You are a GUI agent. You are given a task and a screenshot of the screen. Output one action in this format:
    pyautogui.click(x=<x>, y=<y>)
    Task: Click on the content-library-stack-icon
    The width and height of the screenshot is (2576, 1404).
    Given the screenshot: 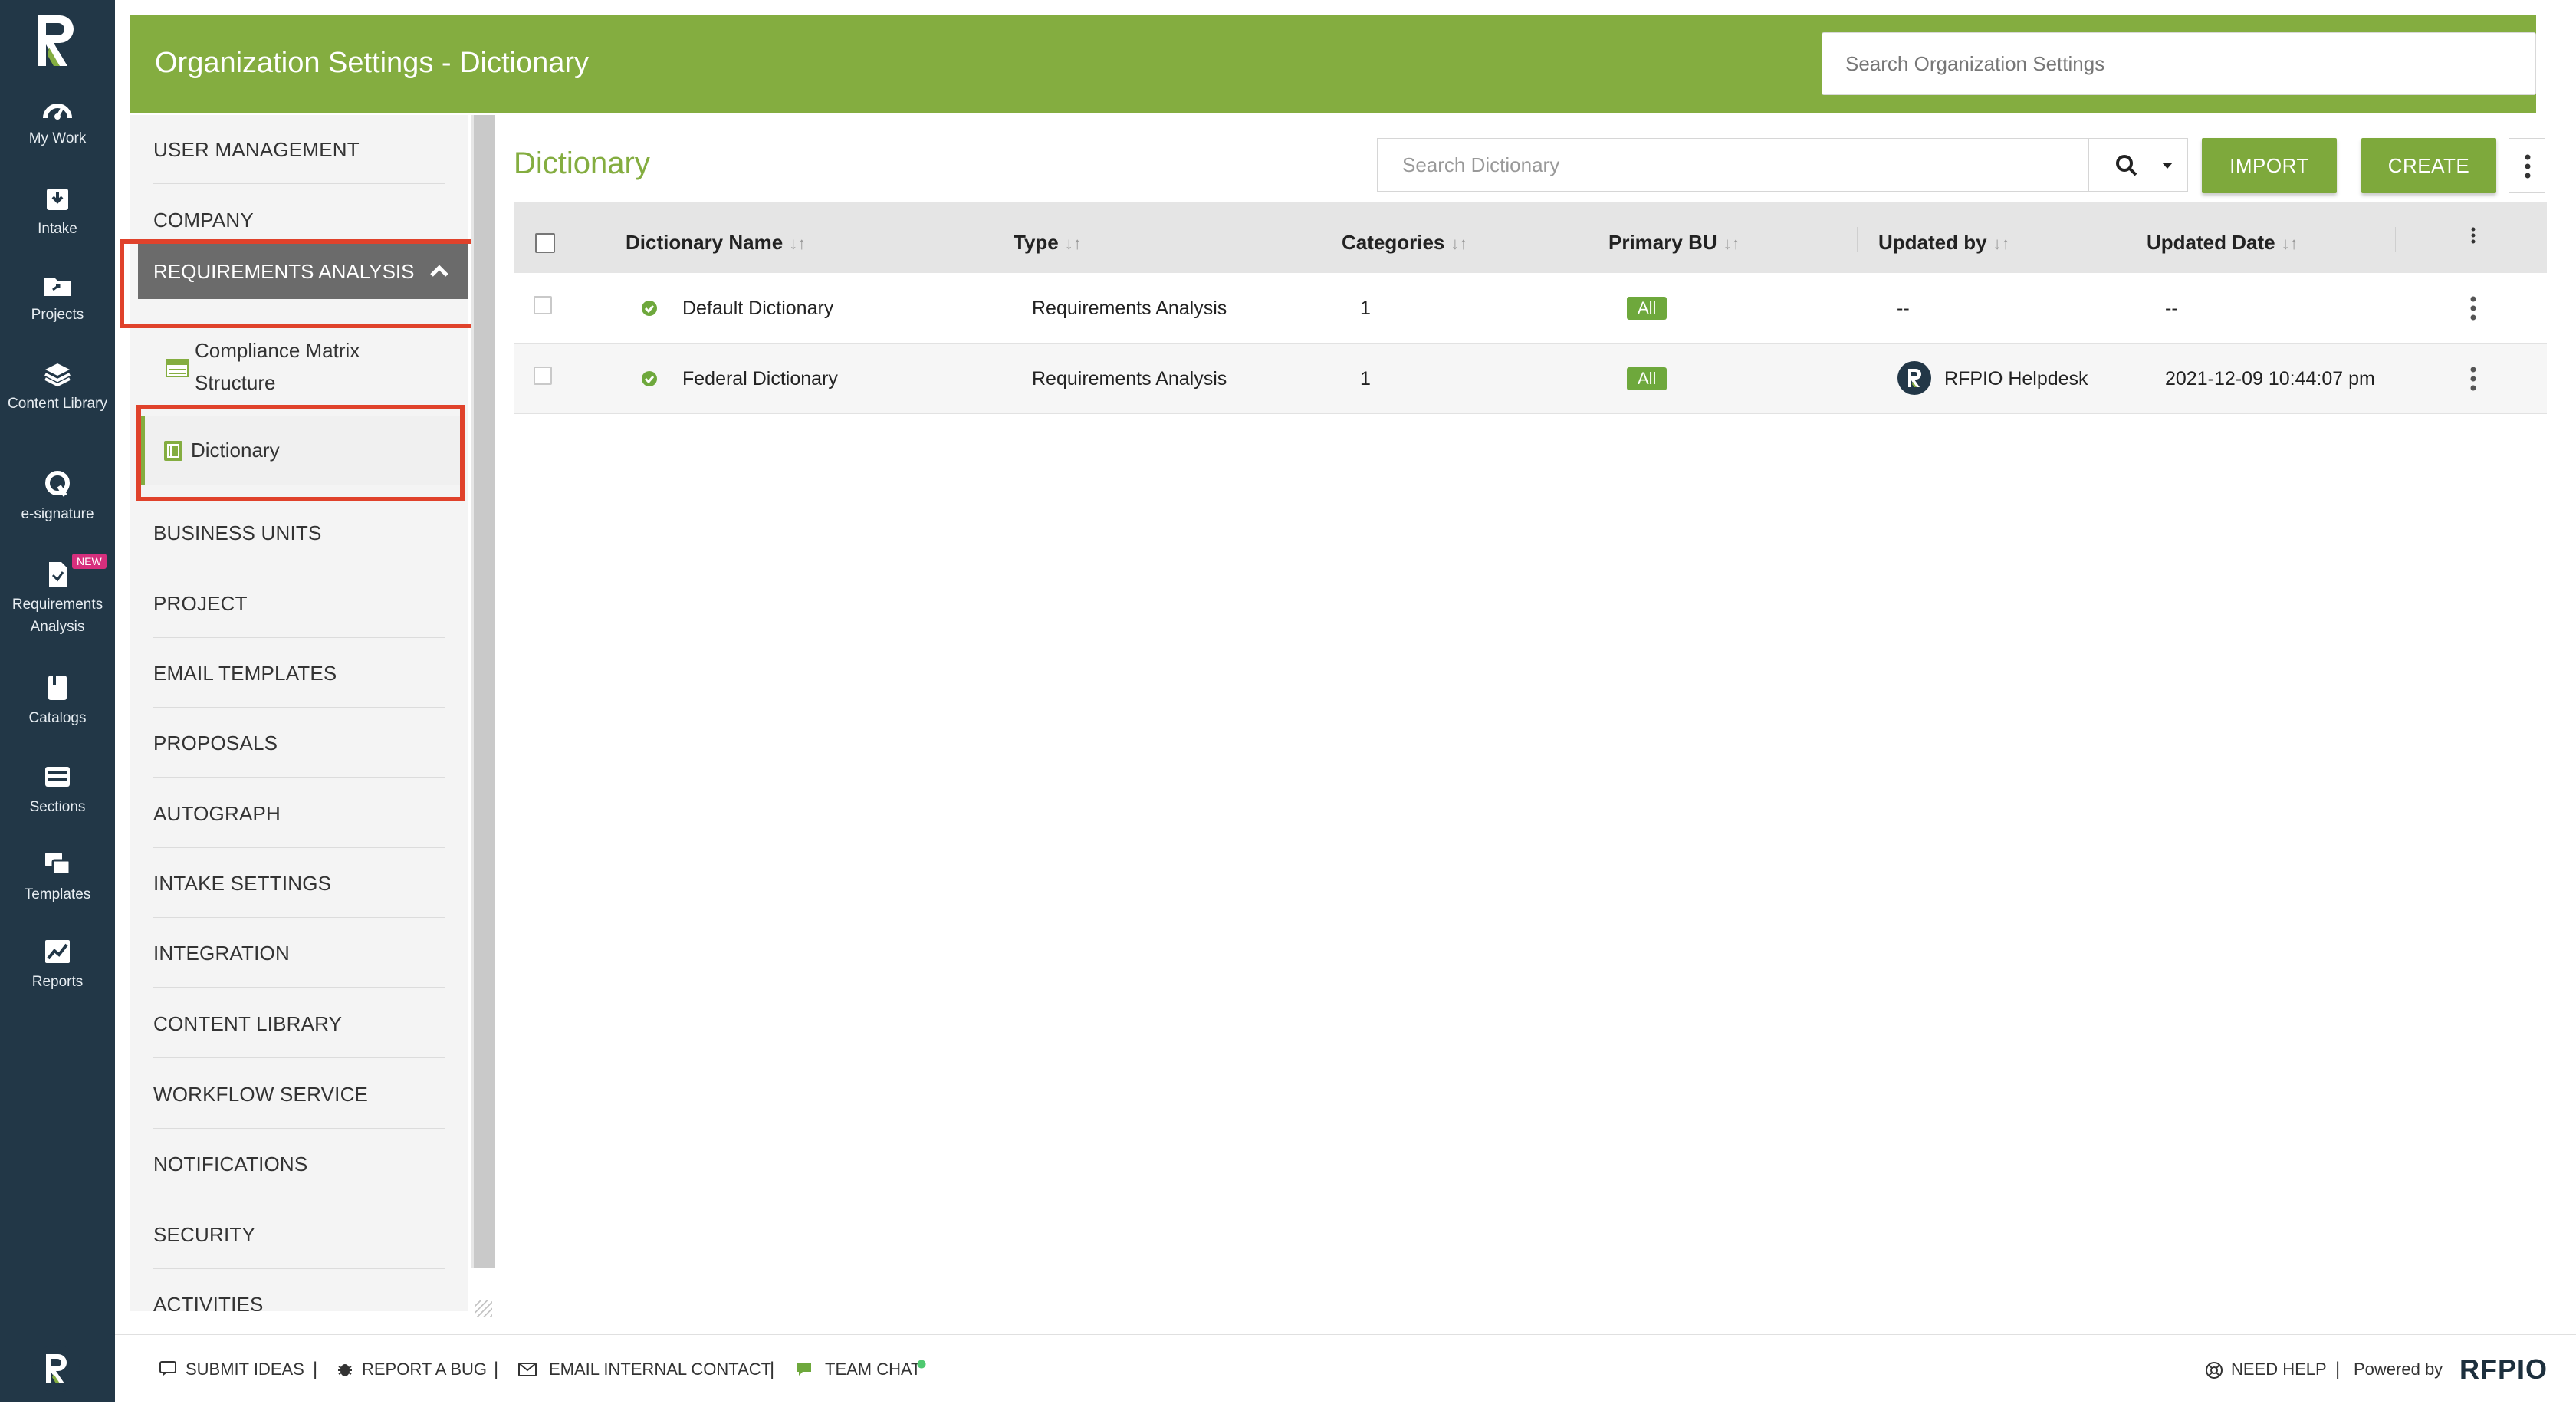 What is the action you would take?
    pyautogui.click(x=58, y=375)
    